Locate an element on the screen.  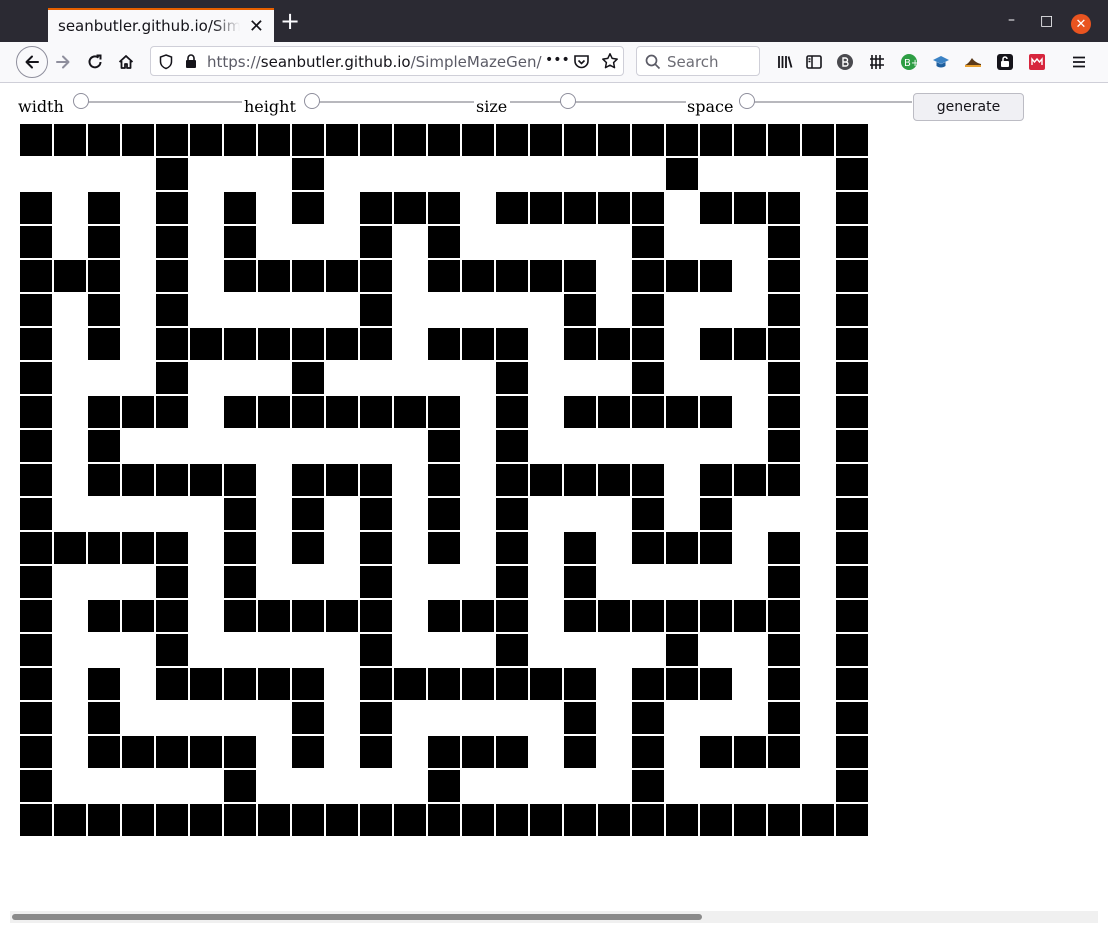
bookmark-star-icon is located at coordinates (610, 61).